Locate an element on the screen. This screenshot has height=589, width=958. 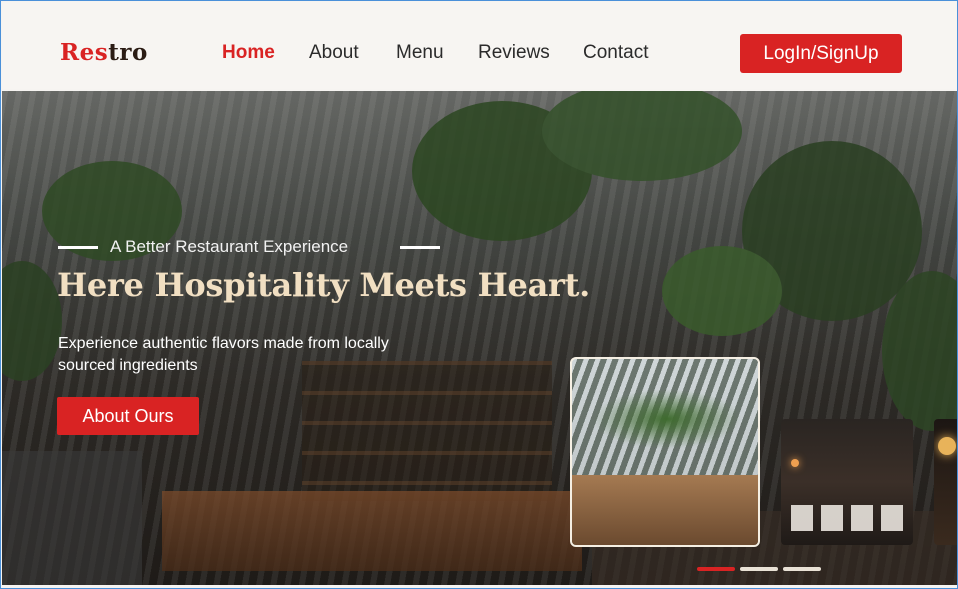
site-logo: Restro is located at coordinates (104, 52).